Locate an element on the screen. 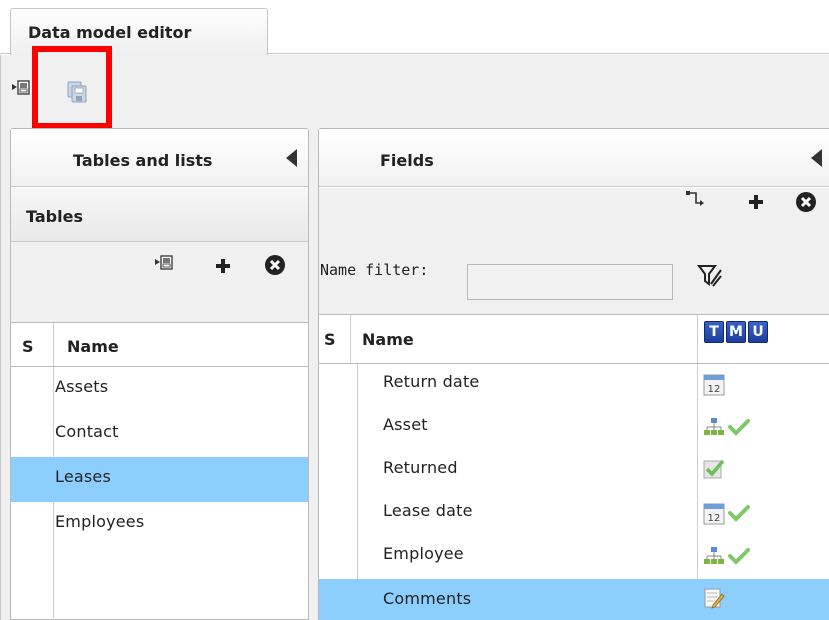  section-title: Tables is located at coordinates (54, 216).